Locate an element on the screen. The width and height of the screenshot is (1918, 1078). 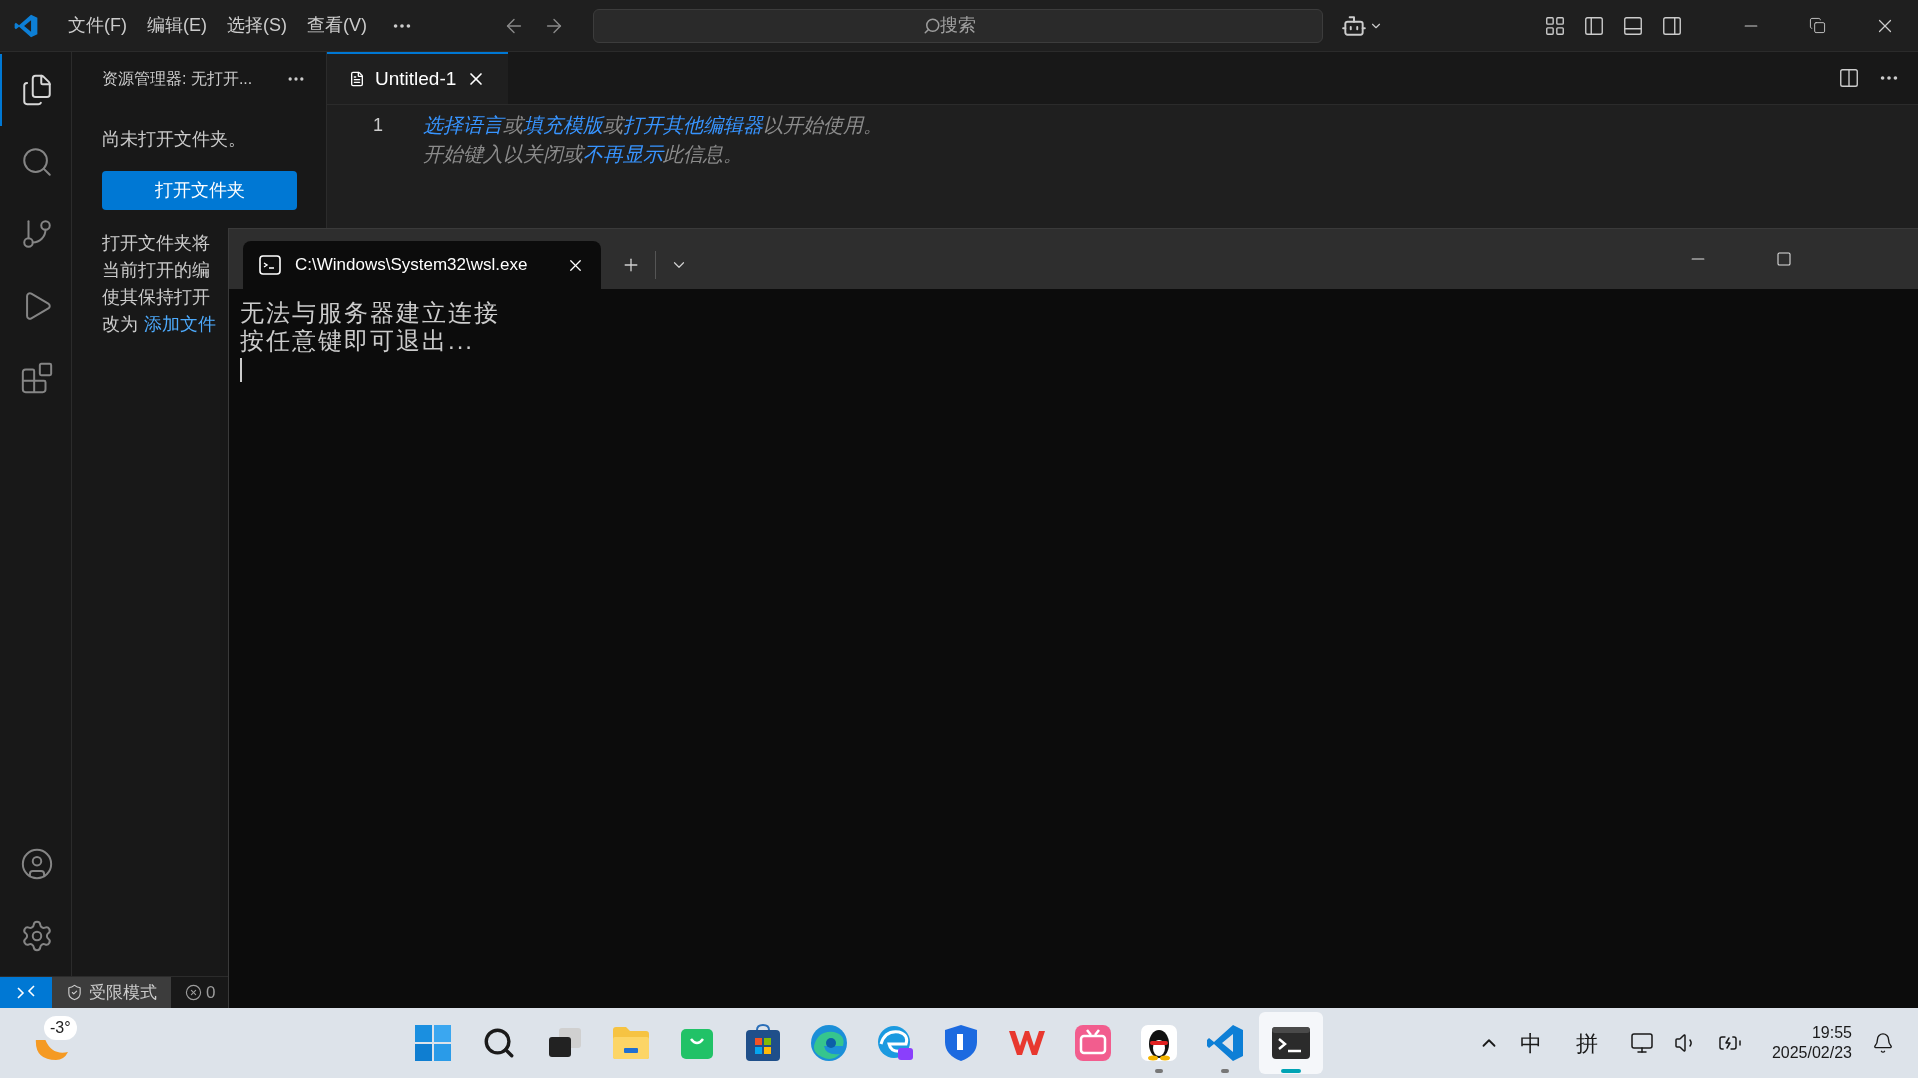
hint-text: 开始键入以关闭或不再显示此信息。 is located at coordinates (583, 154).